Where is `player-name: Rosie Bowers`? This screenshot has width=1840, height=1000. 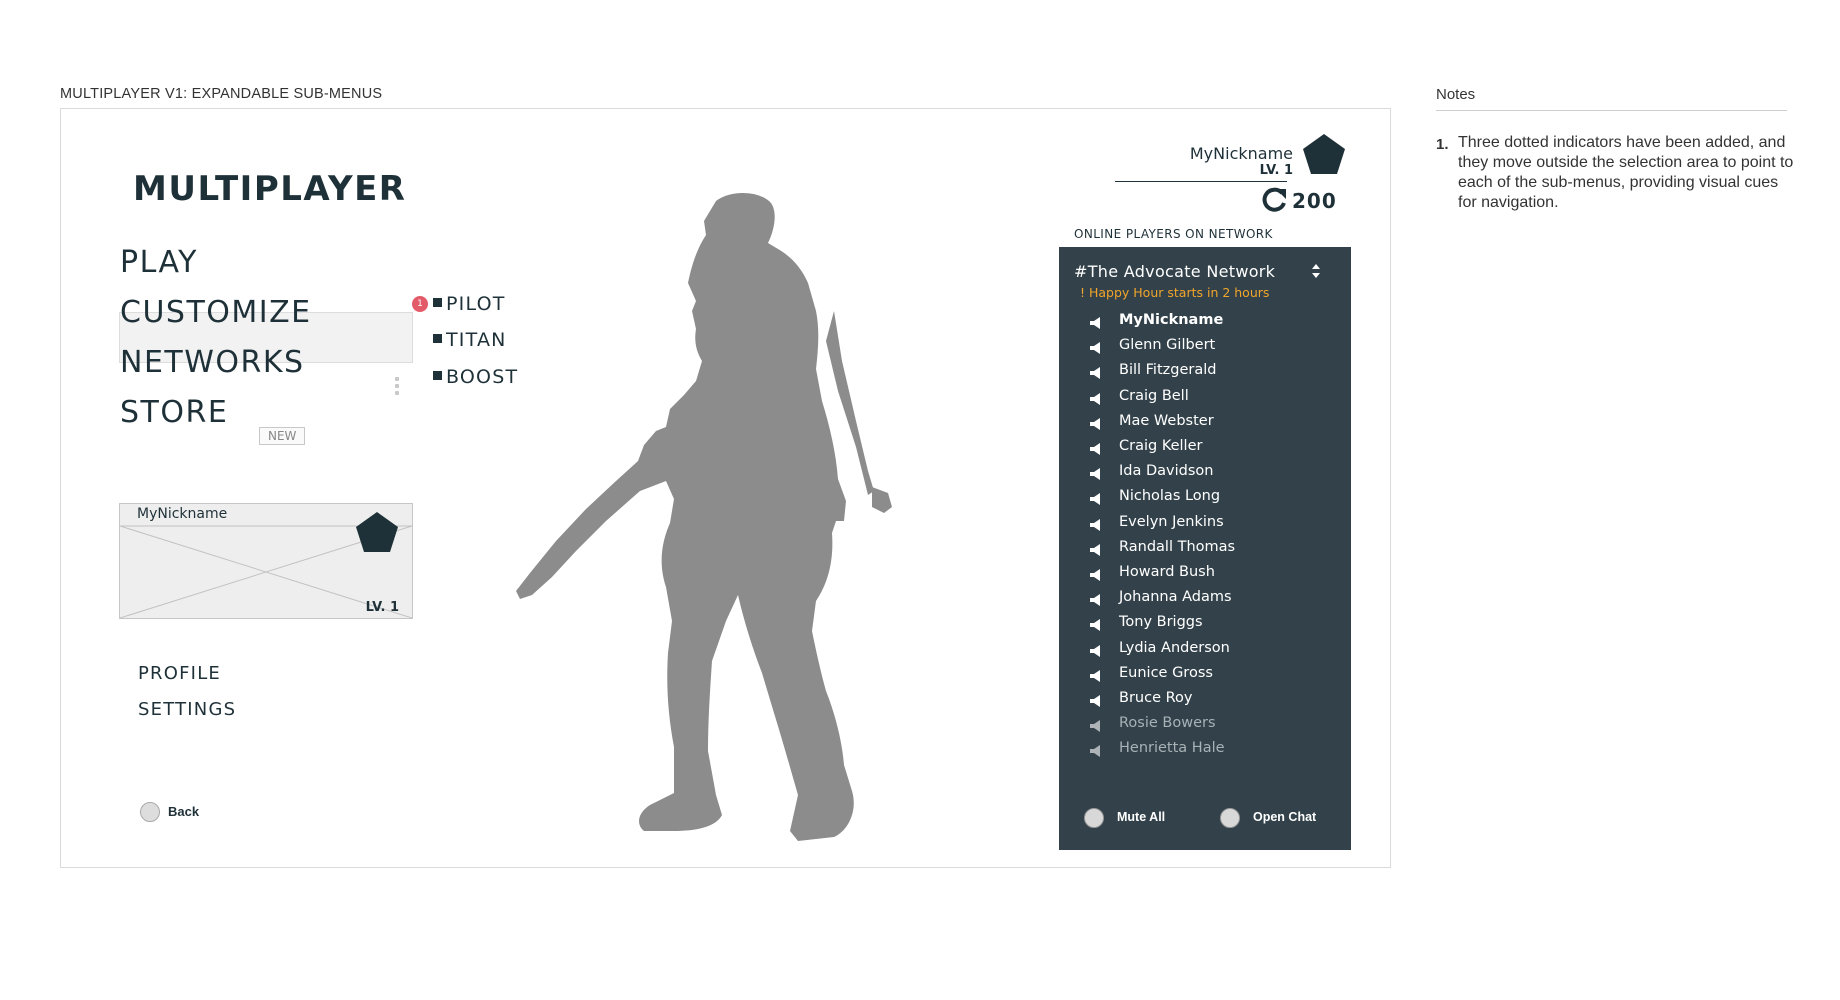
player-name: Rosie Bowers is located at coordinates (1167, 723).